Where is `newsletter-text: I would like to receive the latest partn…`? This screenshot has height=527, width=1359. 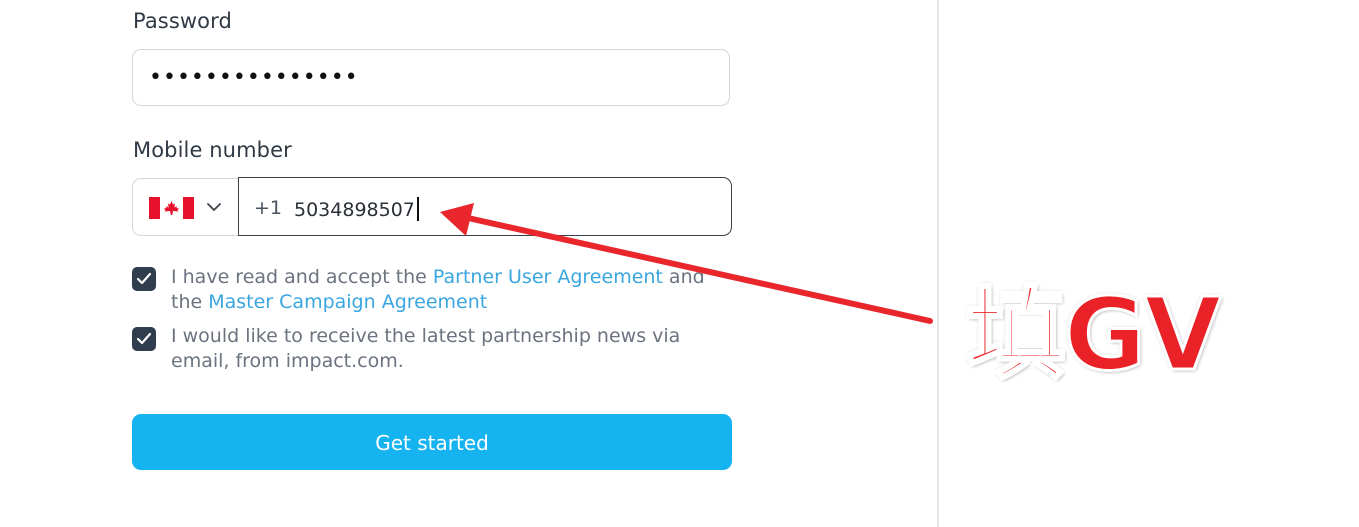 newsletter-text: I would like to receive the latest partn… is located at coordinates (426, 348).